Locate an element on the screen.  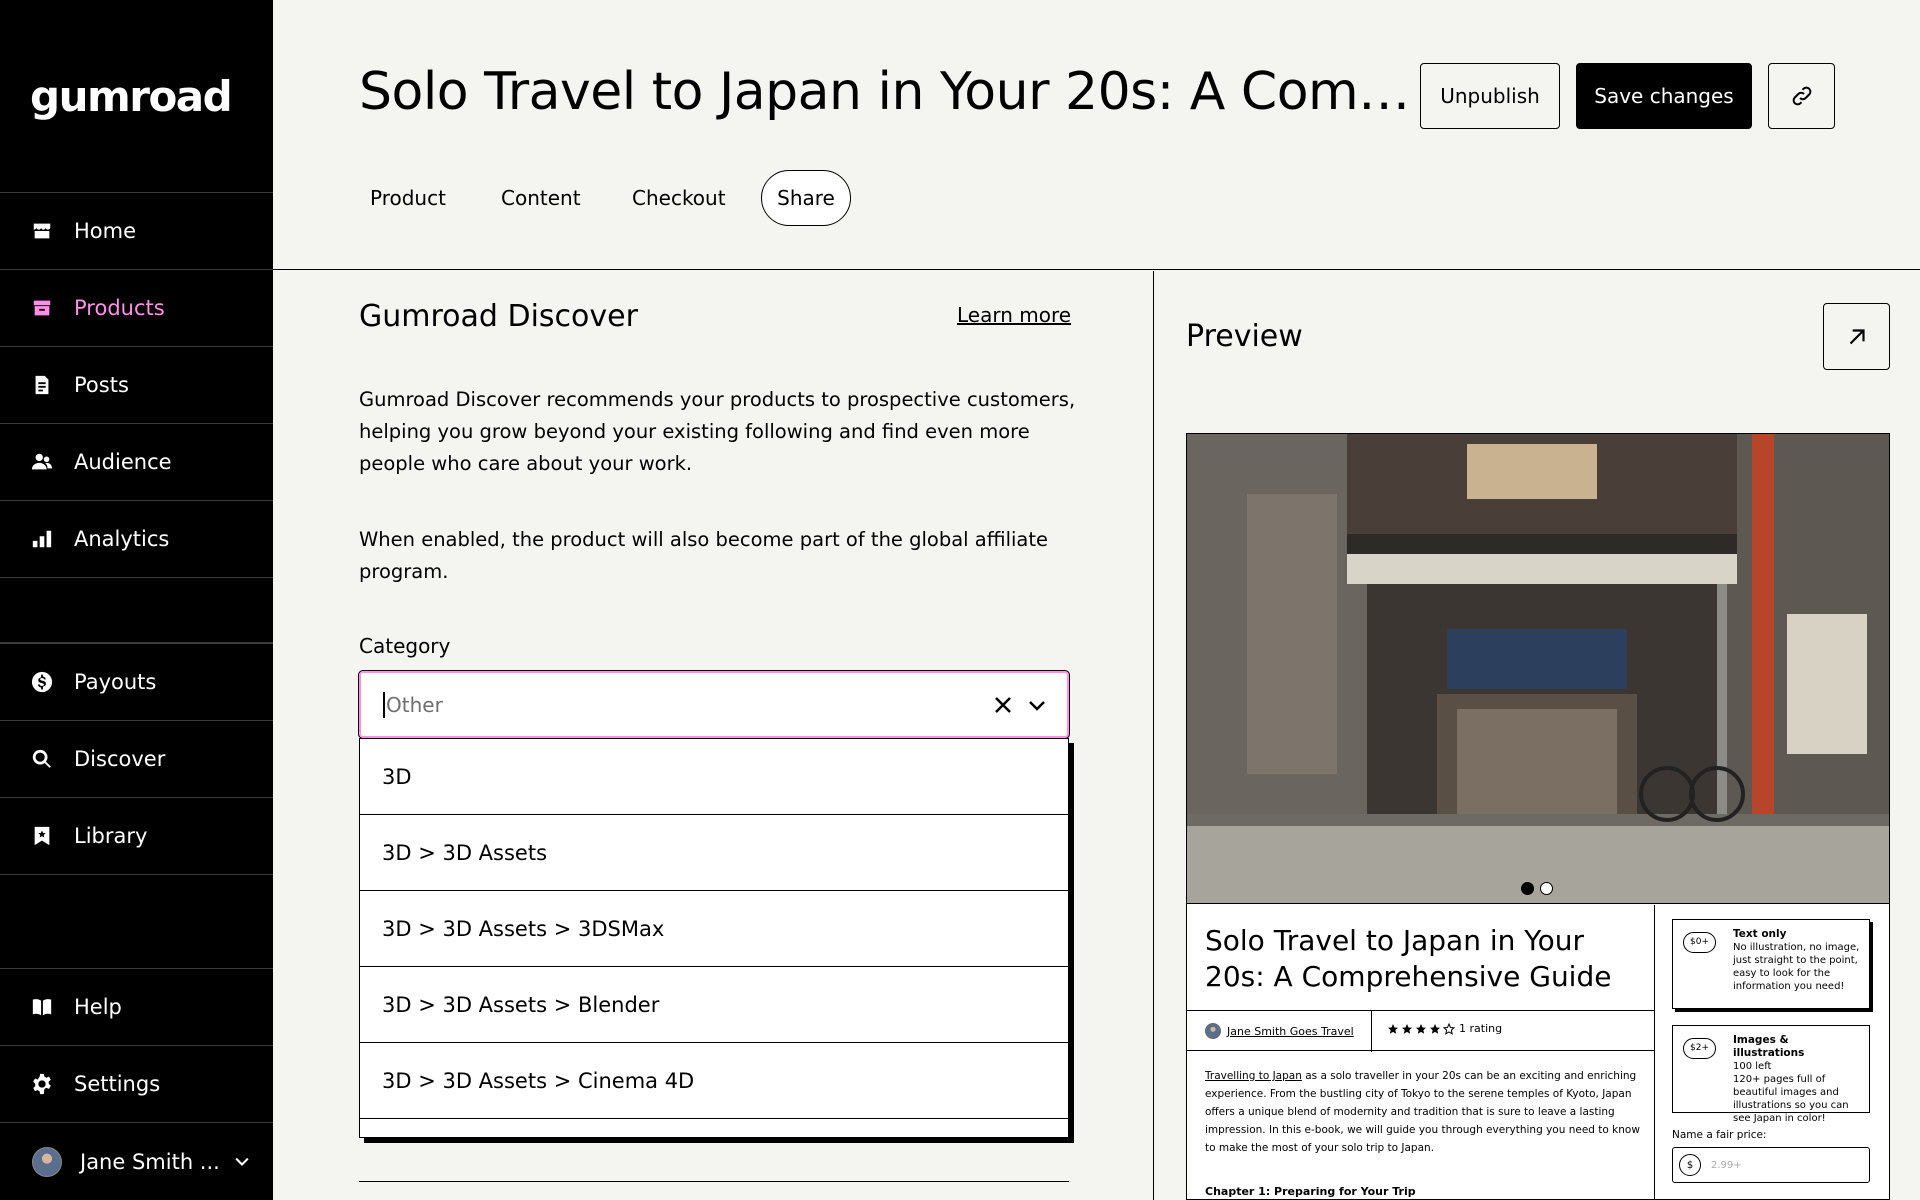
sidebar-item-label: Products is located at coordinates (119, 308).